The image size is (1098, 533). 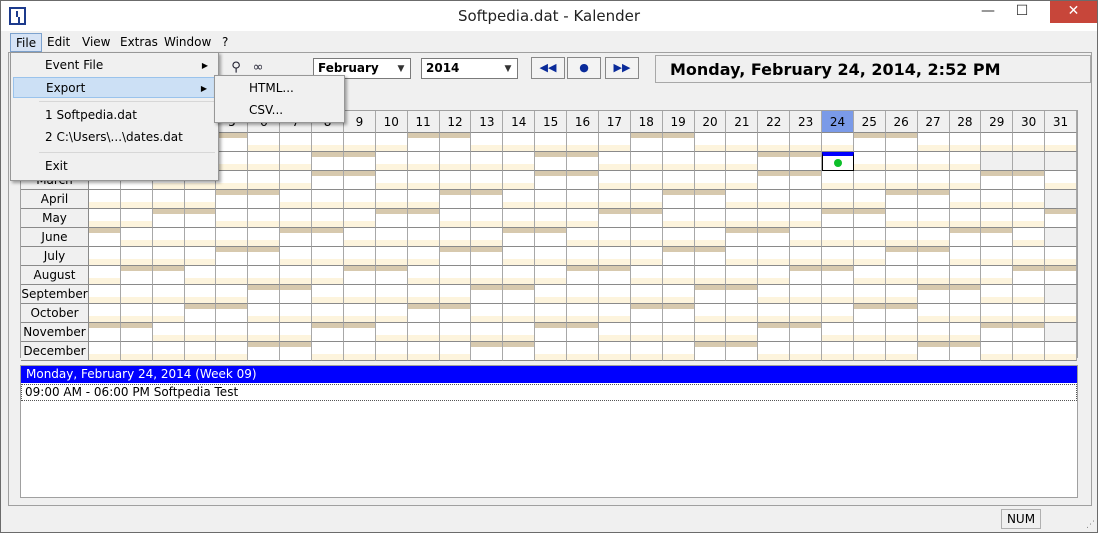 I want to click on day-header: 24, so click(x=838, y=122).